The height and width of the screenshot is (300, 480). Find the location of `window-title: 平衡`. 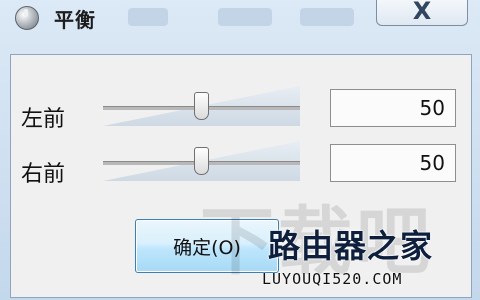

window-title: 平衡 is located at coordinates (75, 20).